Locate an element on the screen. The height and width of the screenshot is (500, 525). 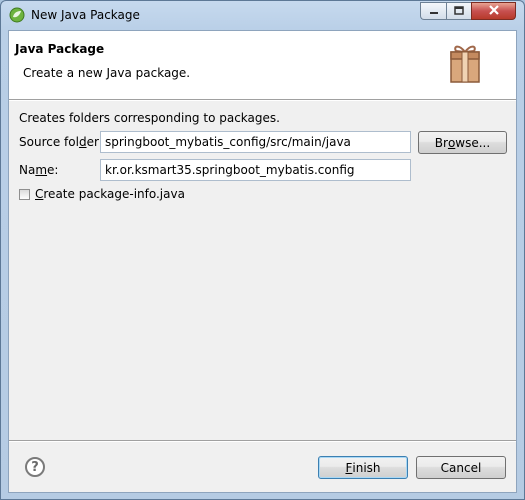
help-button: ? is located at coordinates (35, 467).